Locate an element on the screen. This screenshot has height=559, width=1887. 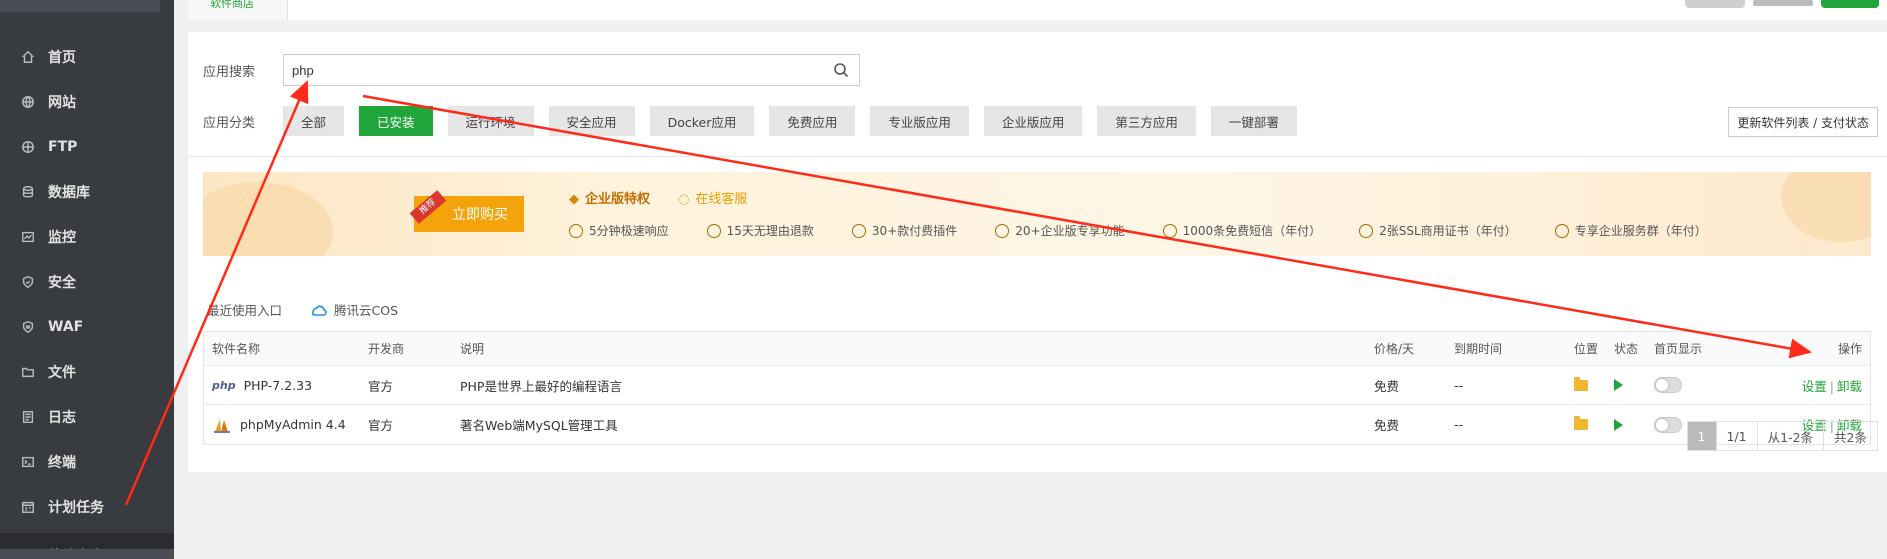
sidebar-item-logs: 日志 is located at coordinates (87, 416).